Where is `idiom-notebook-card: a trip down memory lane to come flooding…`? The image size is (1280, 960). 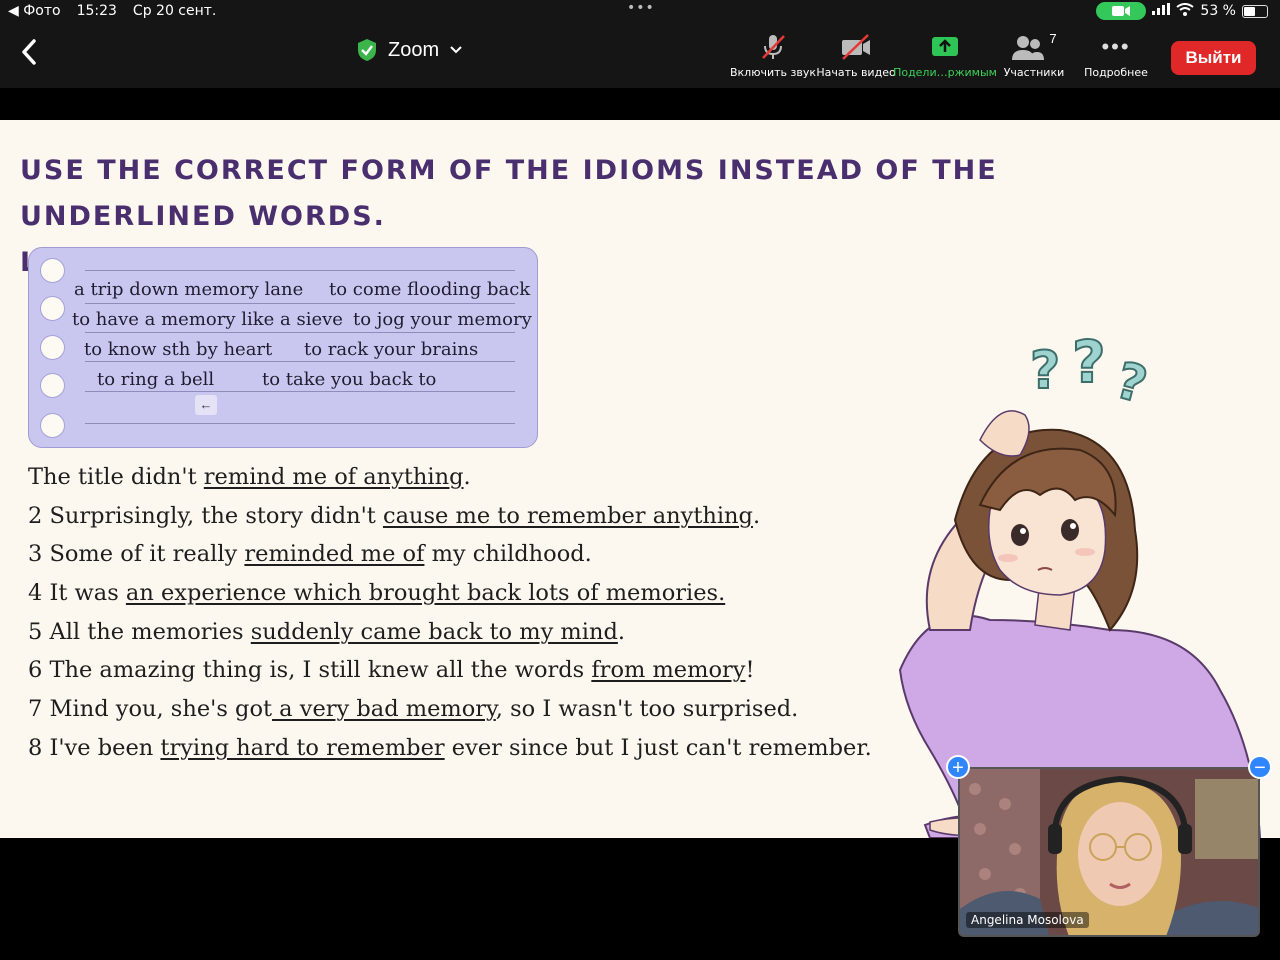
idiom-notebook-card: a trip down memory lane to come flooding… is located at coordinates (283, 347).